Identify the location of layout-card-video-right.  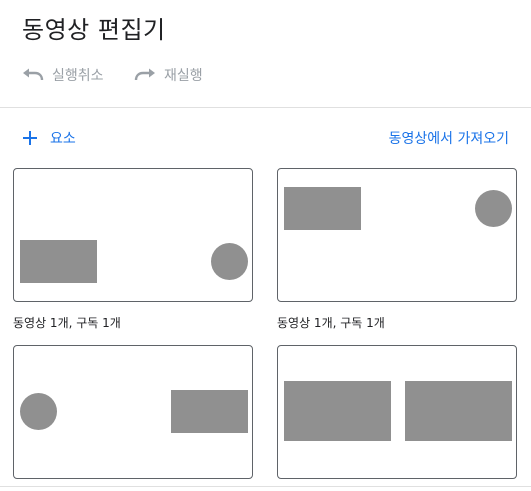
(133, 412).